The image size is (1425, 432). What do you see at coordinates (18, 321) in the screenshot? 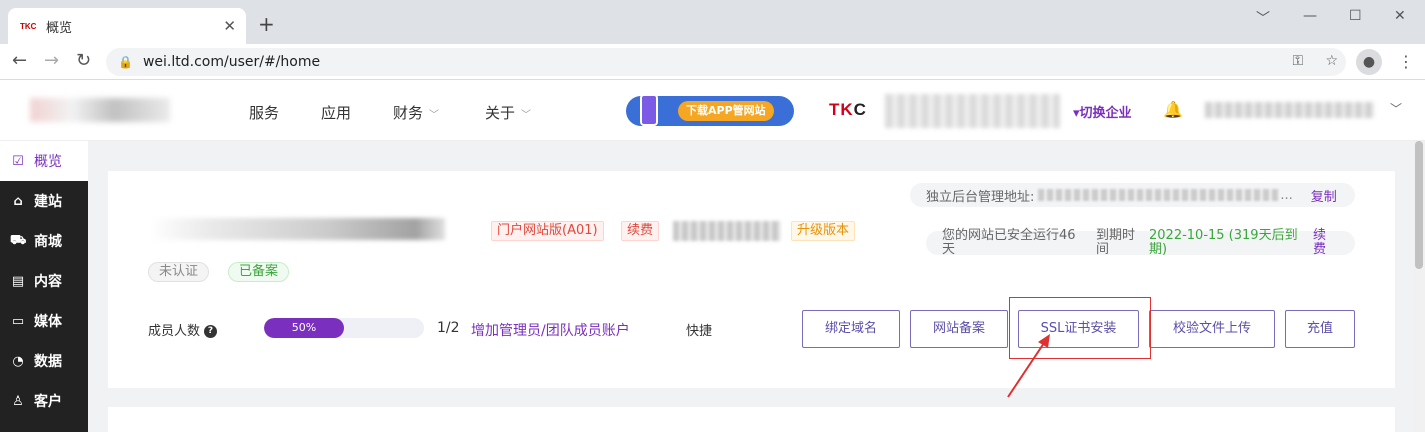
I see `video-icon: ▭` at bounding box center [18, 321].